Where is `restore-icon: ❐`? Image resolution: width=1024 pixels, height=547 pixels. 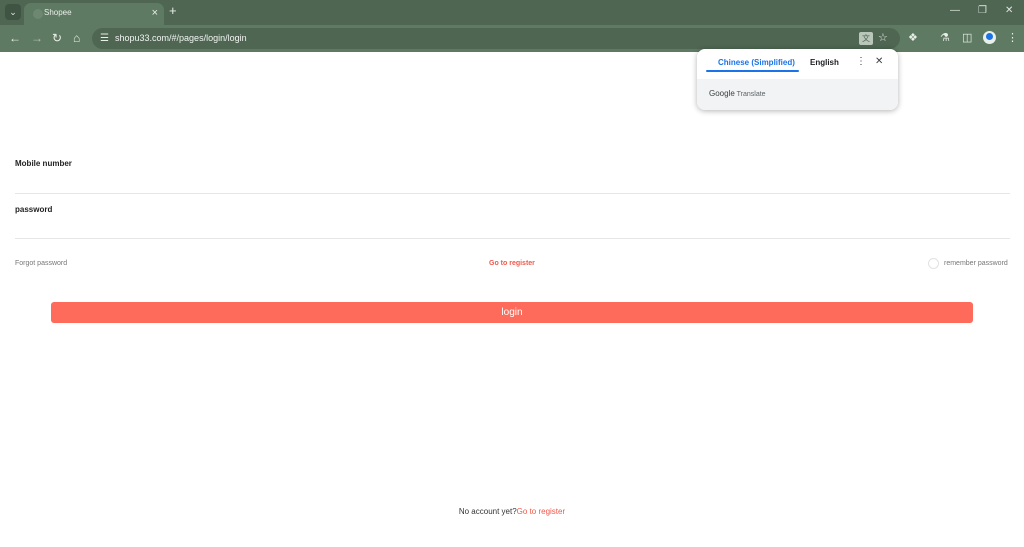
restore-icon: ❐ is located at coordinates (982, 11).